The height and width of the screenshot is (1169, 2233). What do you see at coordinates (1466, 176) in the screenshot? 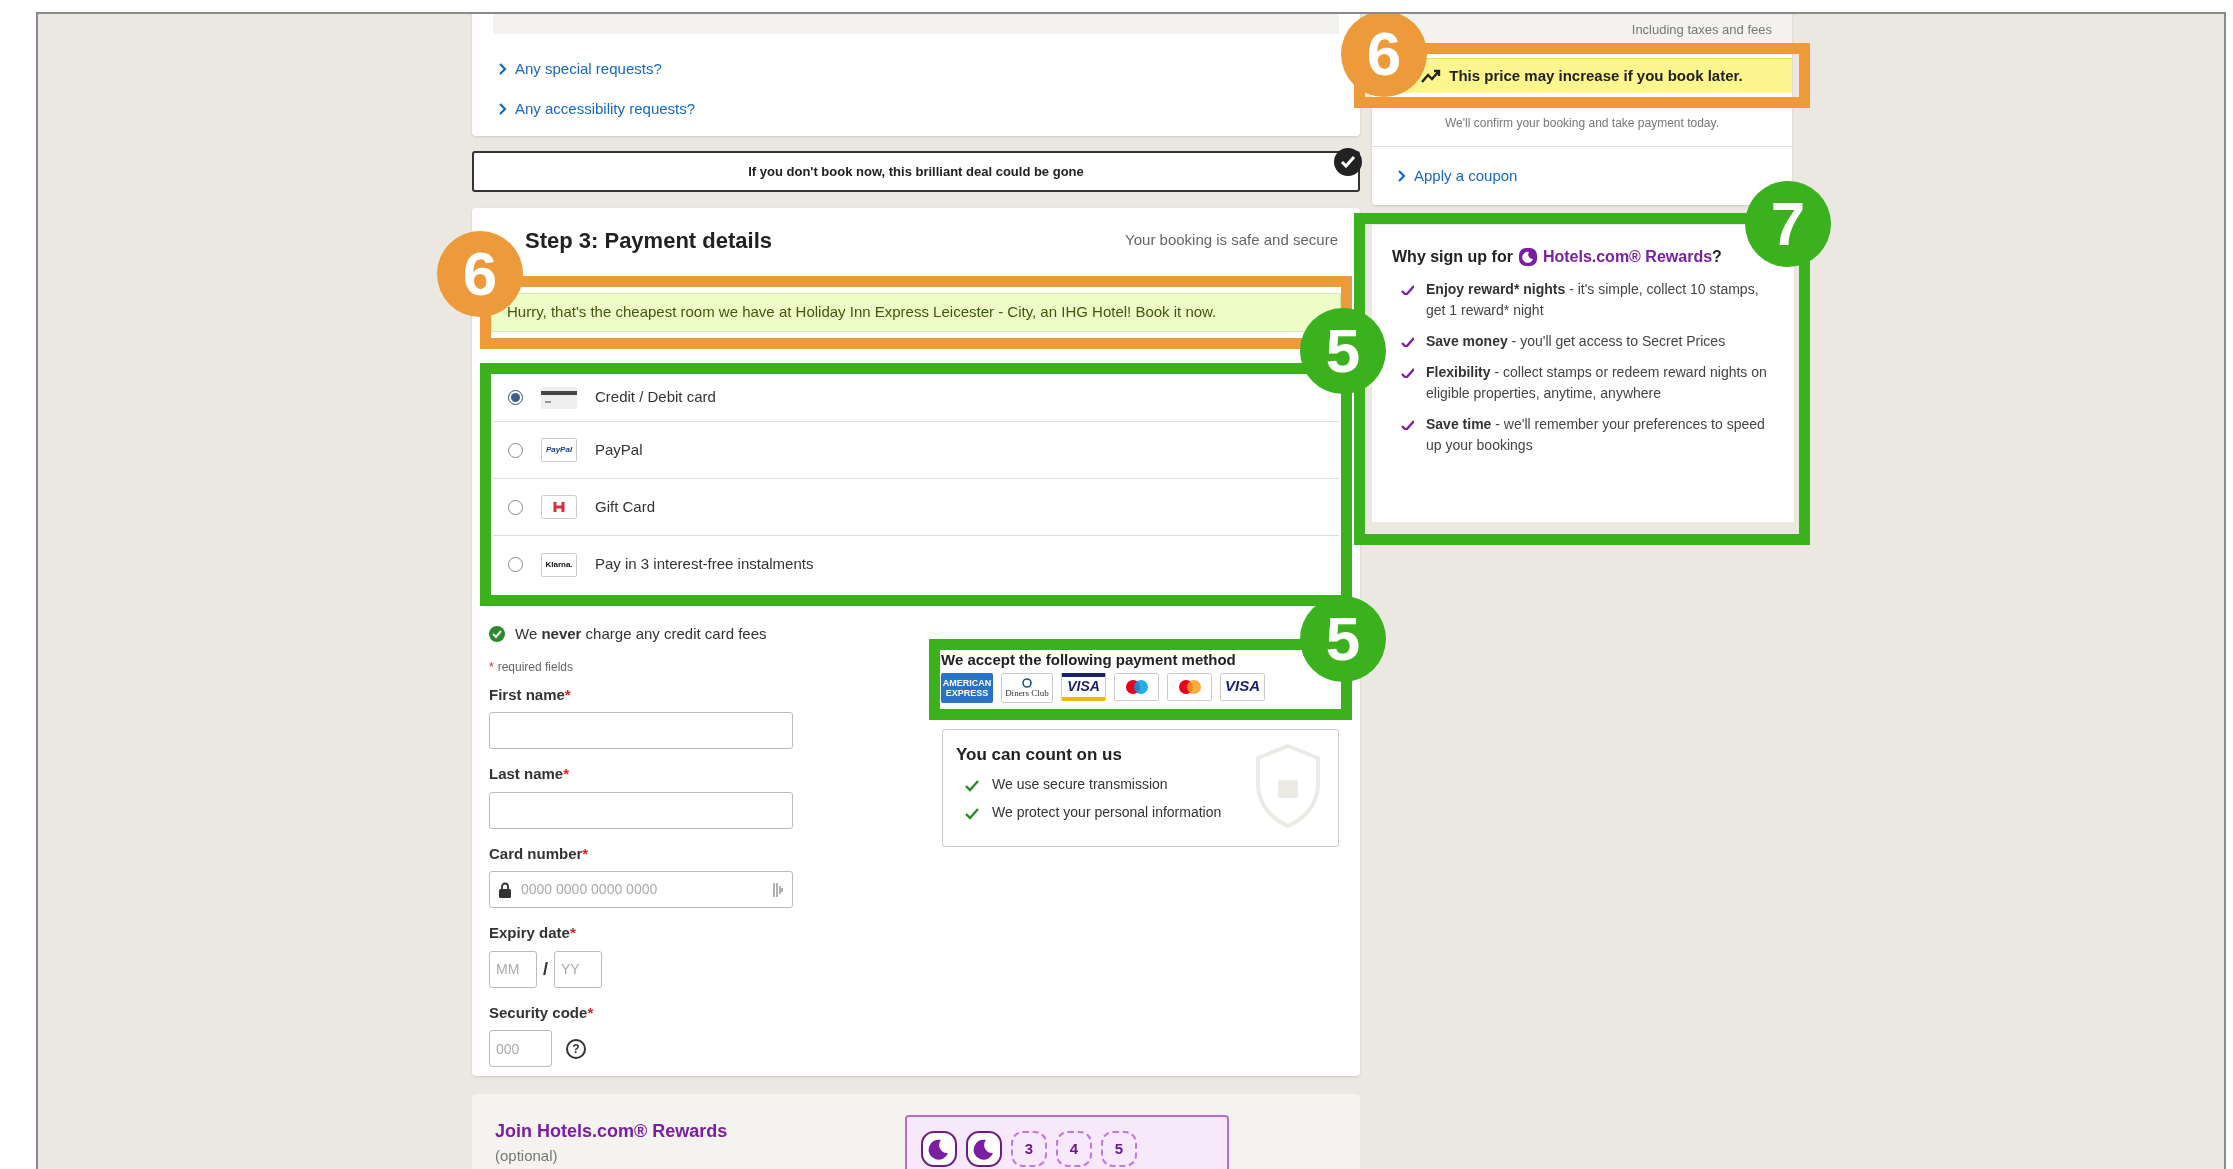
I see `text-link: Apply a coupon` at bounding box center [1466, 176].